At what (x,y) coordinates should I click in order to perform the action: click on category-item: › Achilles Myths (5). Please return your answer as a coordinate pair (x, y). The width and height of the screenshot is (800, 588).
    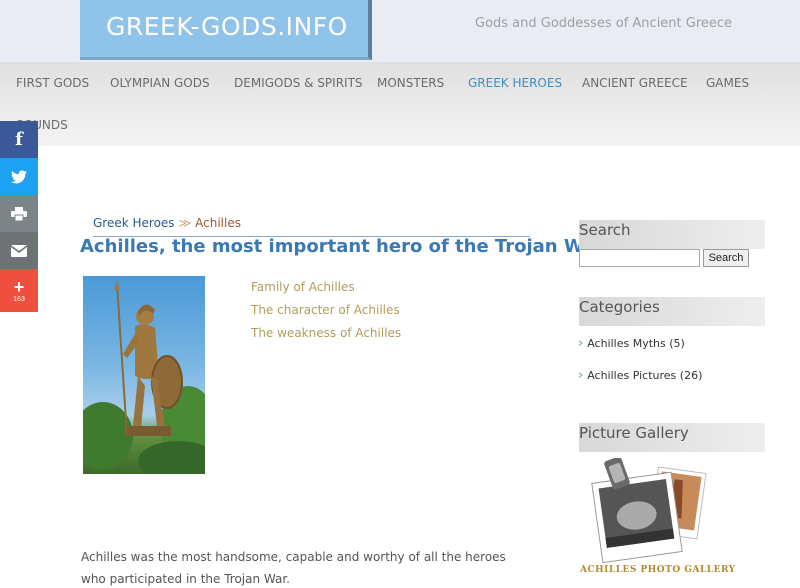
    Looking at the image, I should click on (631, 343).